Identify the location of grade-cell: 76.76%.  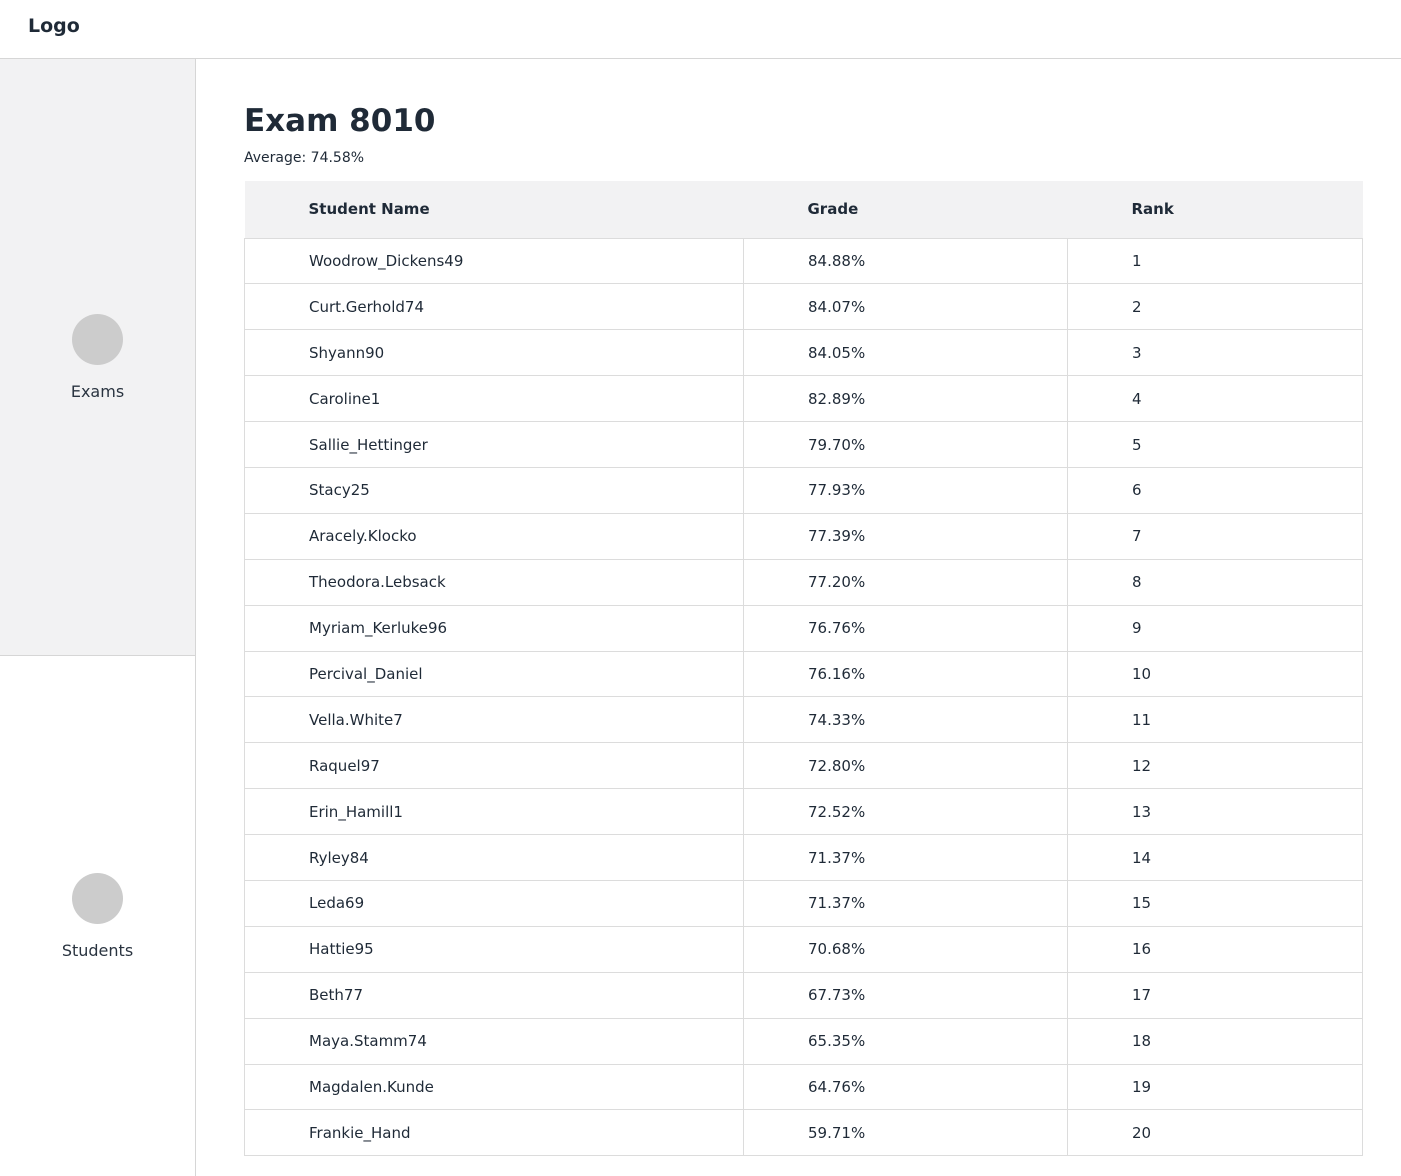
(905, 628).